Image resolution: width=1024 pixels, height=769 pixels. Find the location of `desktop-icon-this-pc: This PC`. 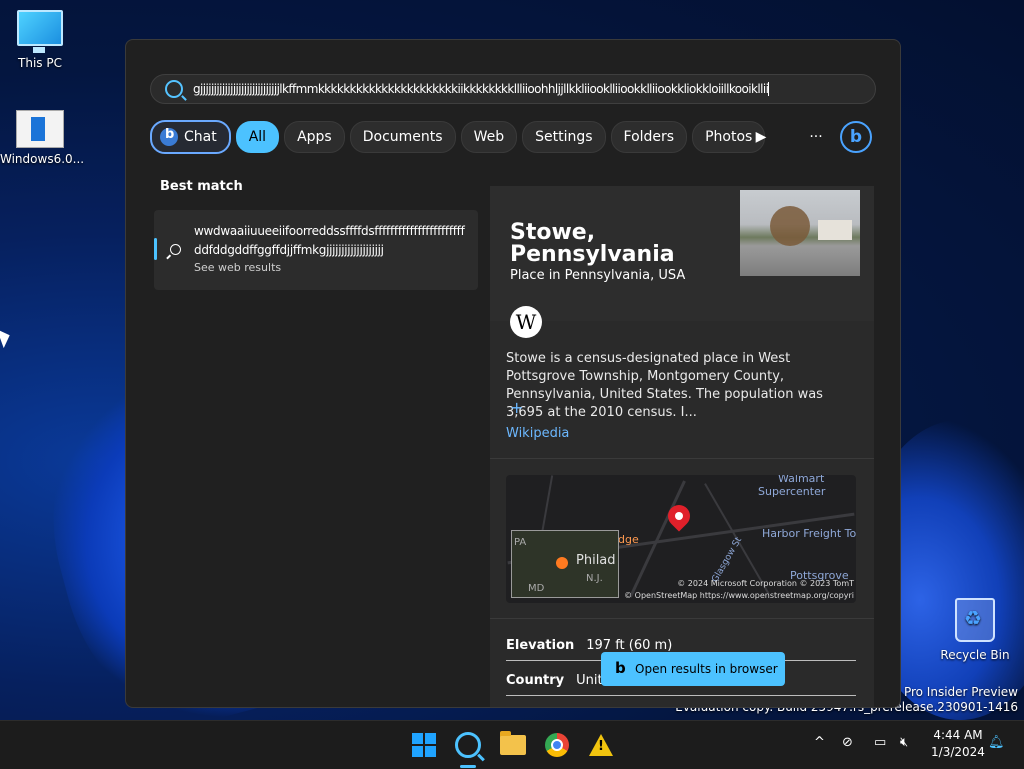

desktop-icon-this-pc: This PC is located at coordinates (40, 40).